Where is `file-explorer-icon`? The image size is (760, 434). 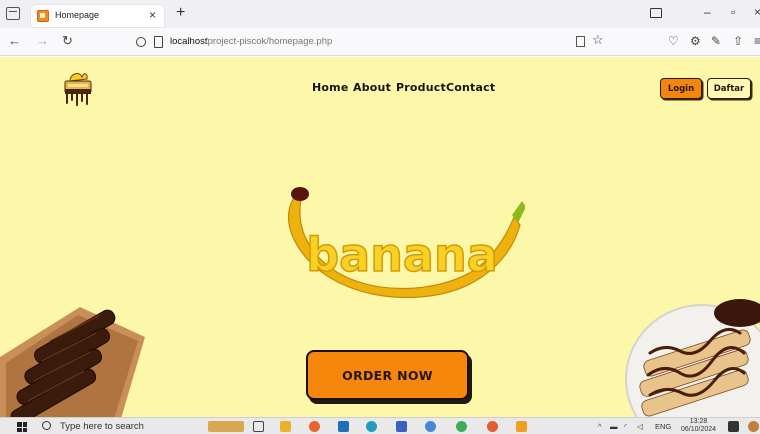 file-explorer-icon is located at coordinates (285, 426).